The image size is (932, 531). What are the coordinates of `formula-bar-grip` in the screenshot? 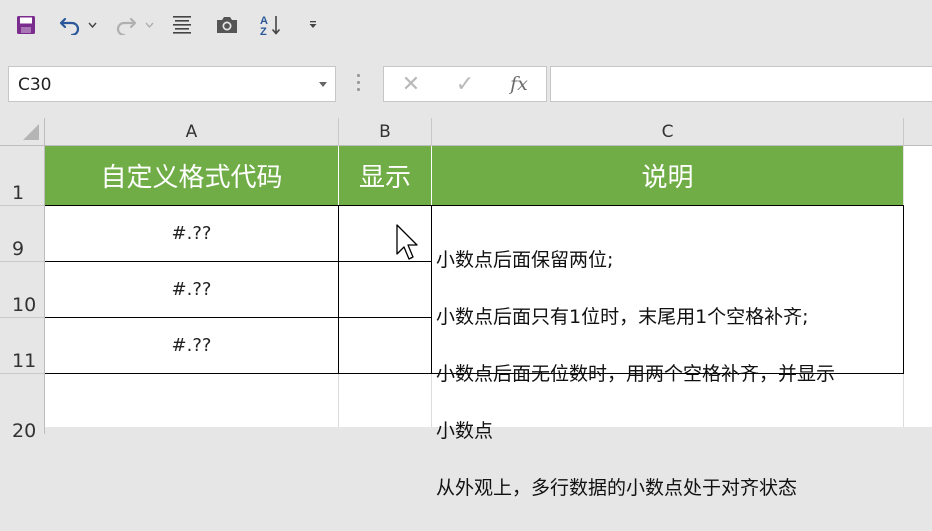 It's located at (359, 84).